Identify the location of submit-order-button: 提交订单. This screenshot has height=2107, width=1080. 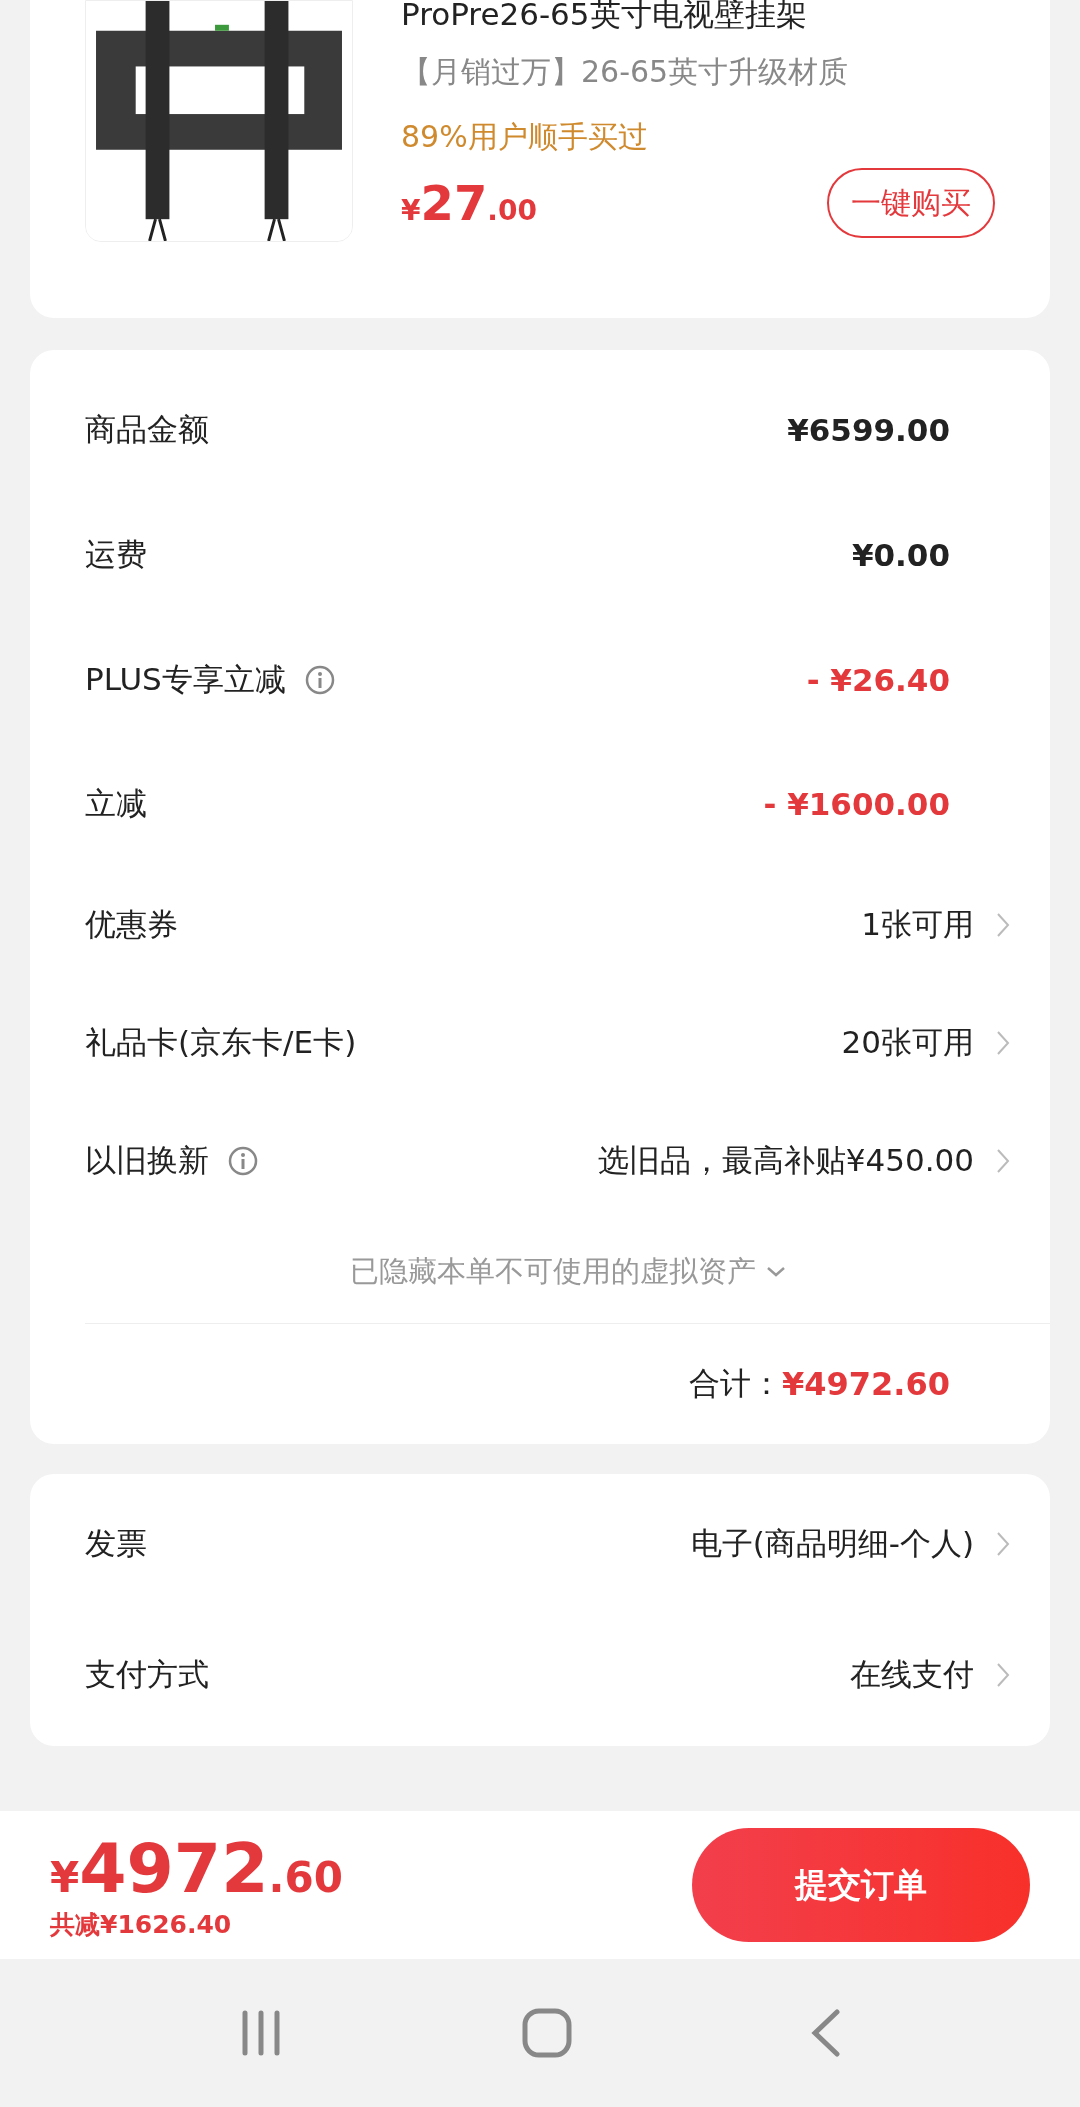
(861, 1885).